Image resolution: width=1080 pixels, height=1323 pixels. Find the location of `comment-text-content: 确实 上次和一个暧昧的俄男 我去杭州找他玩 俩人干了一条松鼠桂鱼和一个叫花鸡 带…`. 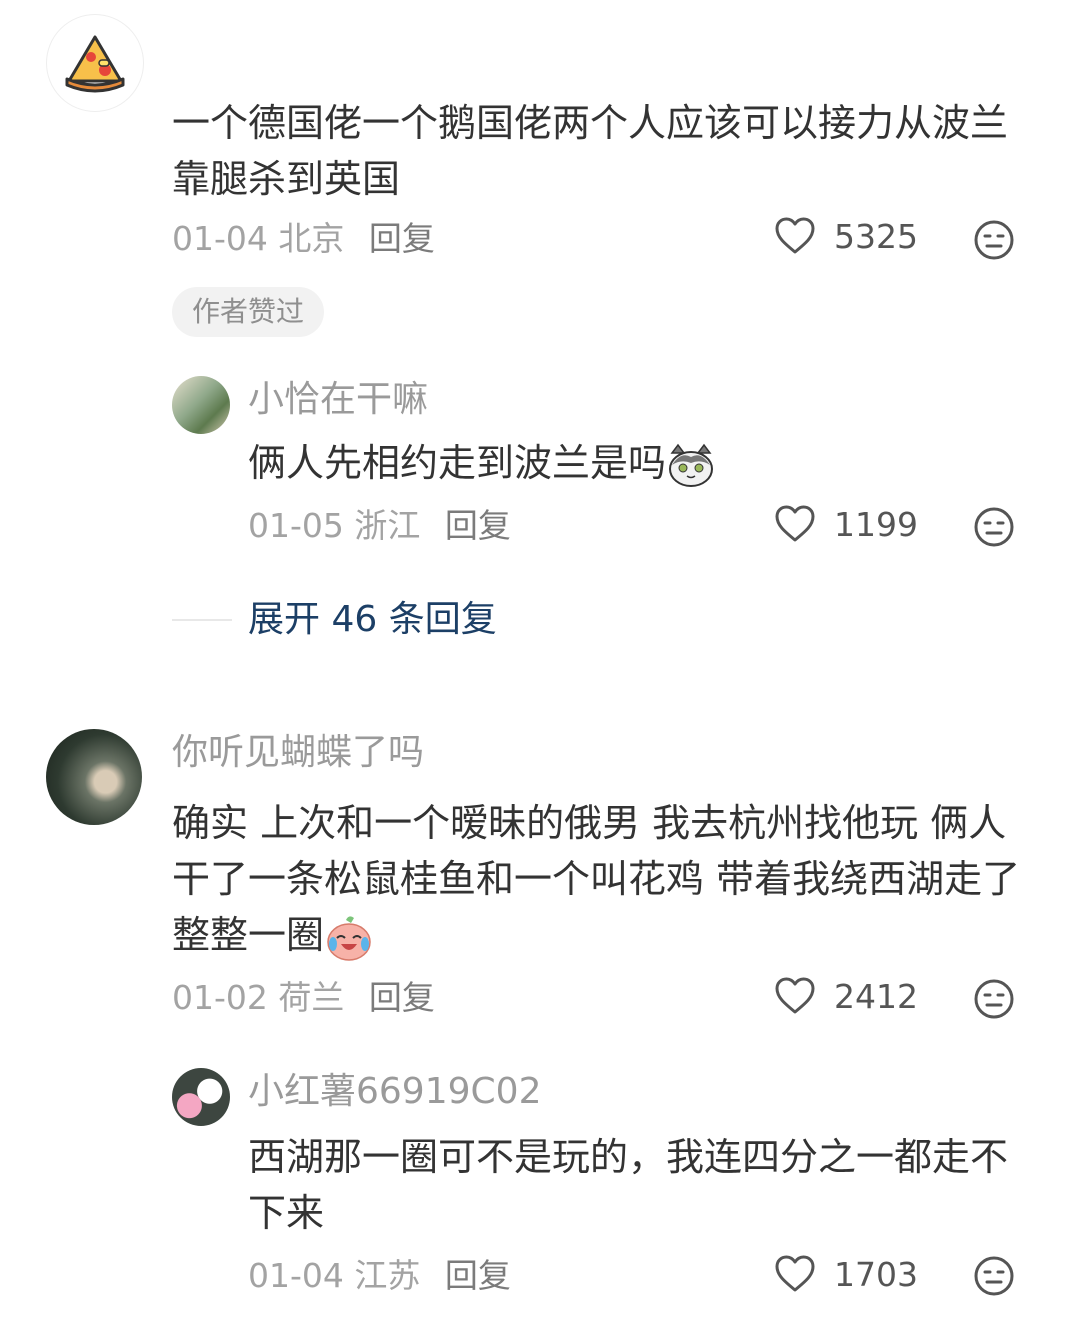

comment-text-content: 确实 上次和一个暧昧的俄男 我去杭州找他玩 俩人干了一条松鼠桂鱼和一个叫花鸡 带… is located at coordinates (596, 879).